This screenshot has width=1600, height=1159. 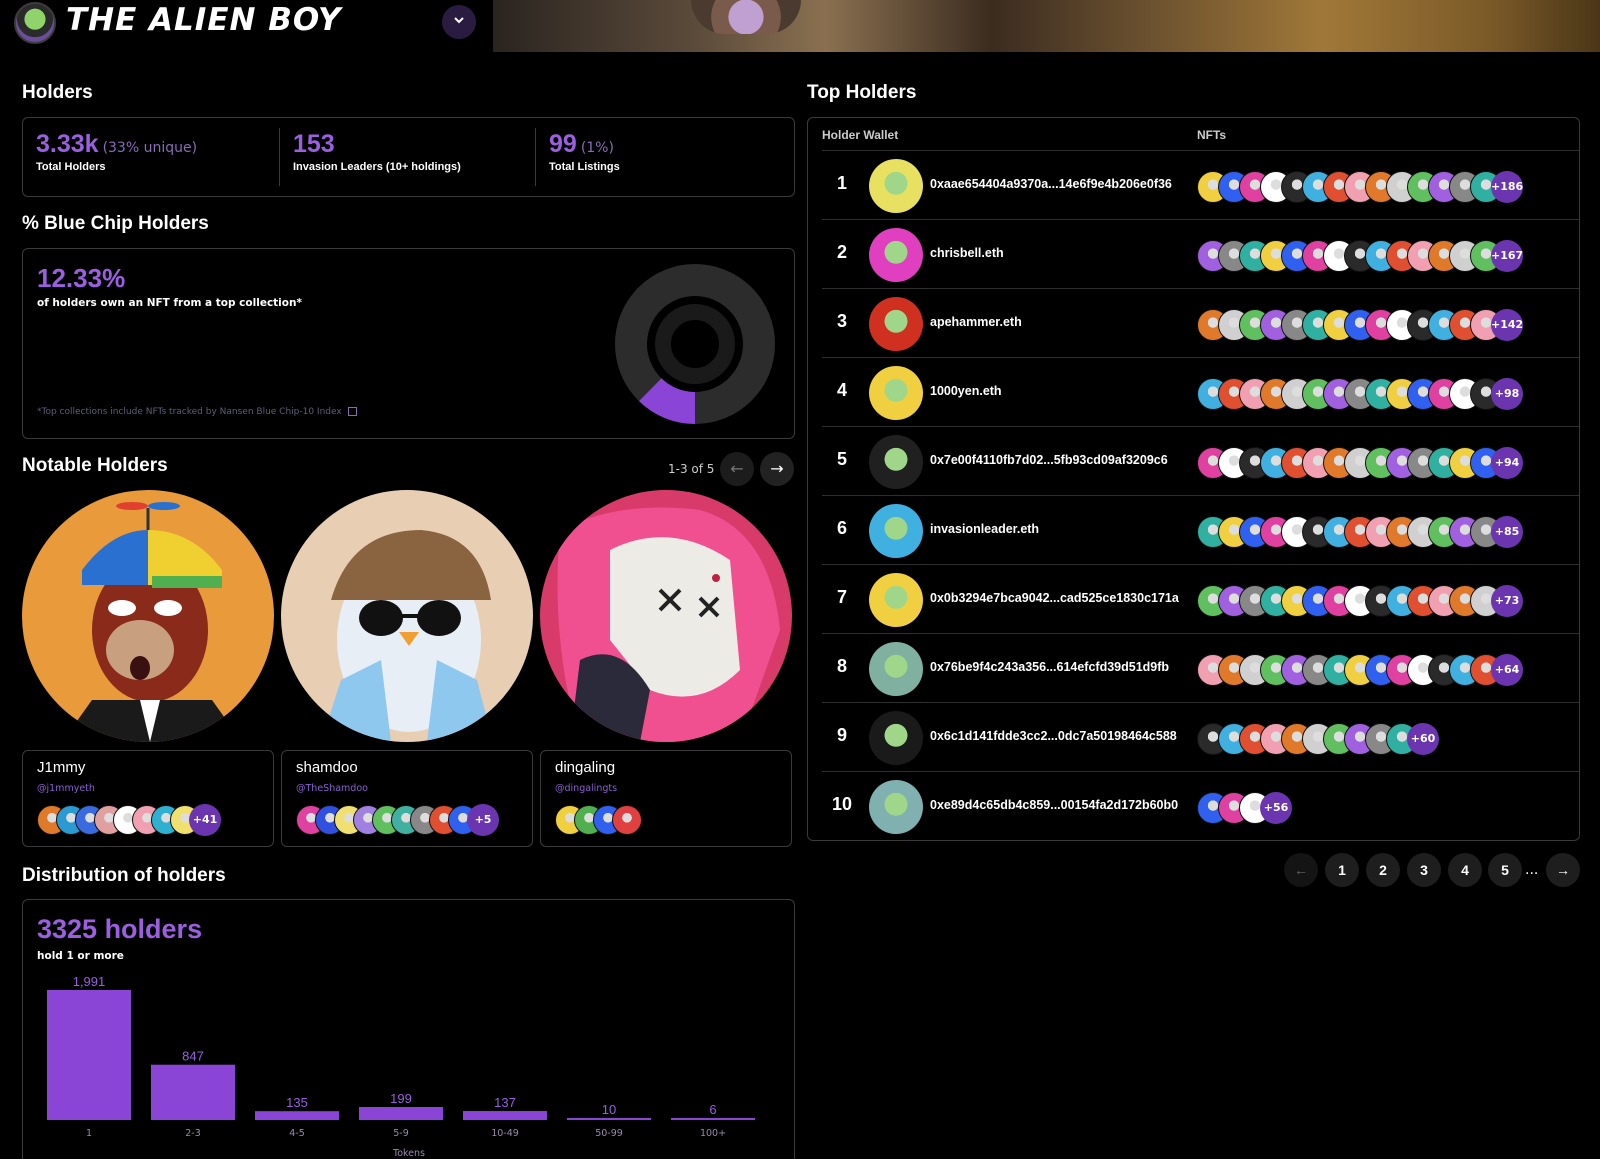 I want to click on holder-nfts: +56, so click(x=1377, y=807).